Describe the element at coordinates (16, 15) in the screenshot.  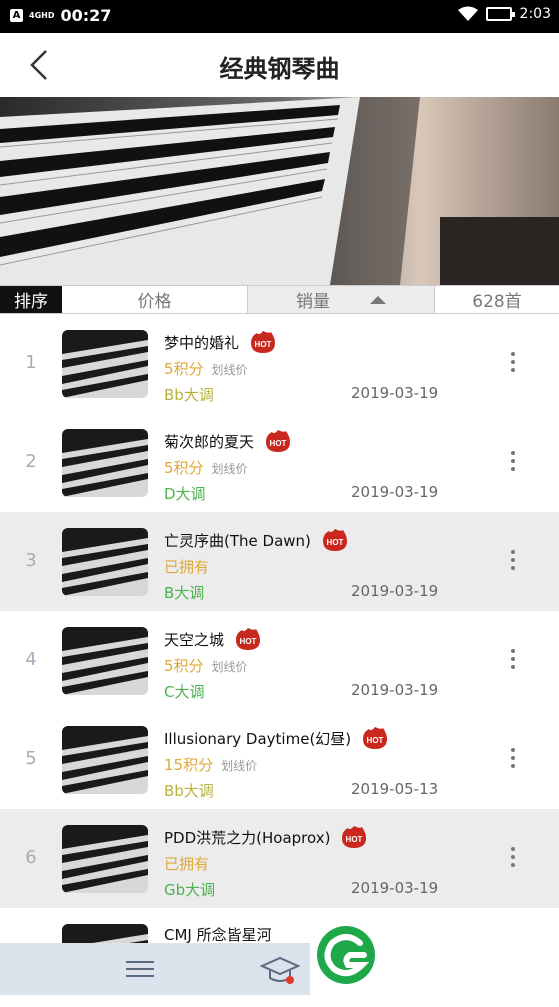
I see `notification-icon: A` at that location.